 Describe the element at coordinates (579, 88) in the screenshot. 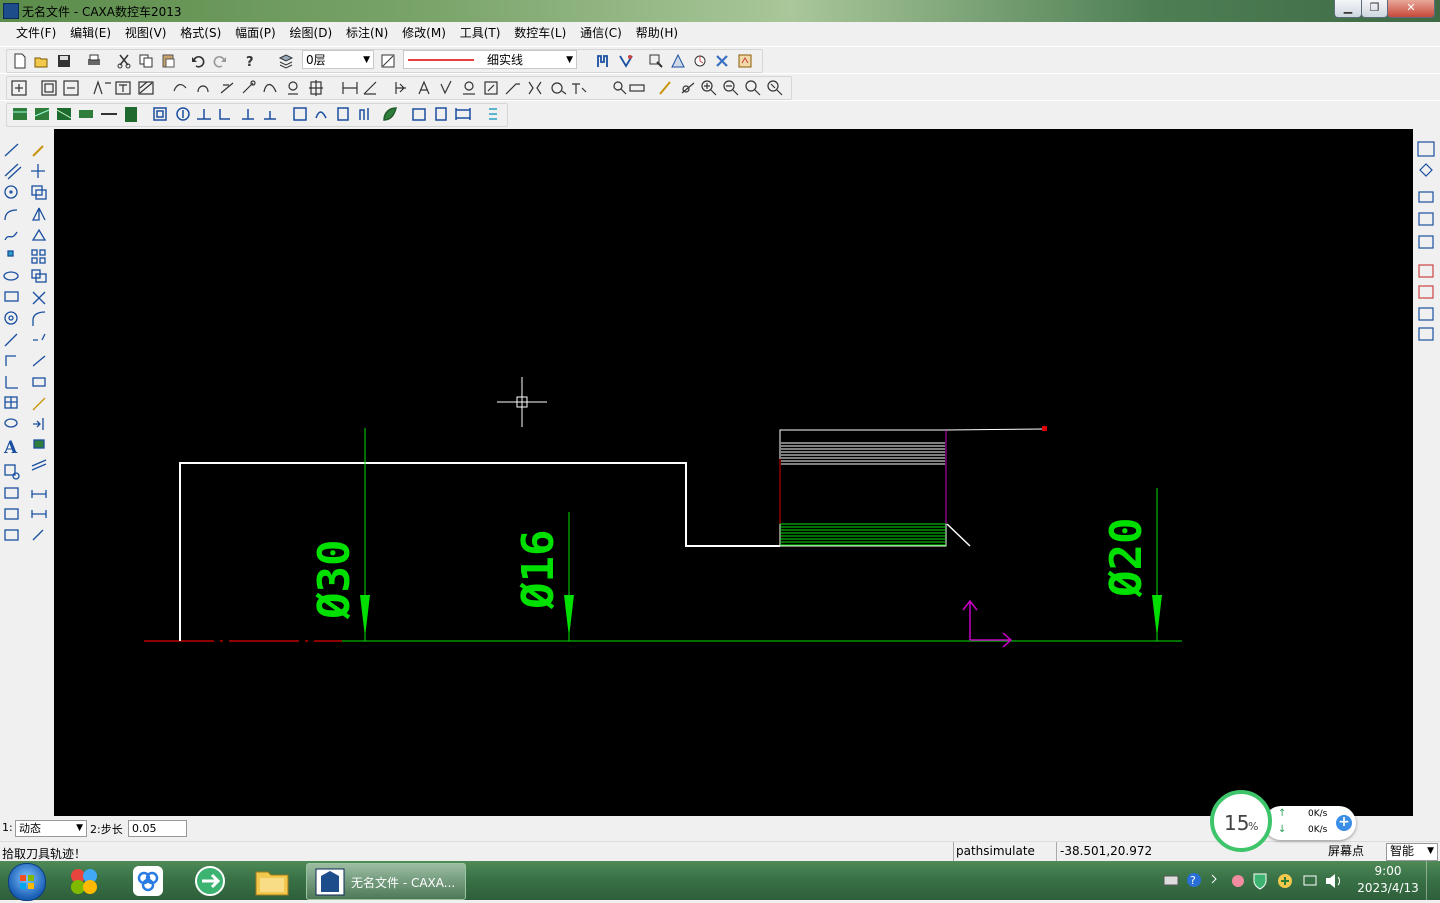

I see `detail-view-icon` at that location.